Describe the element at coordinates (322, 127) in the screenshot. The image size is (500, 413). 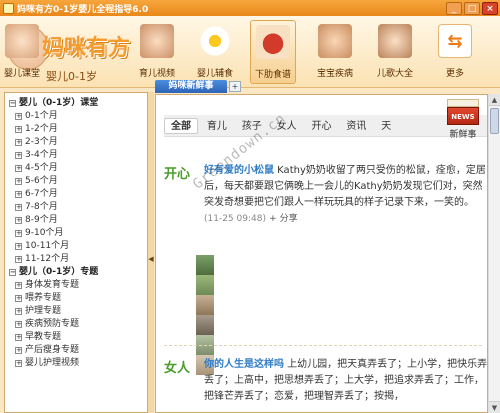
I see `category-happy: 开心` at that location.